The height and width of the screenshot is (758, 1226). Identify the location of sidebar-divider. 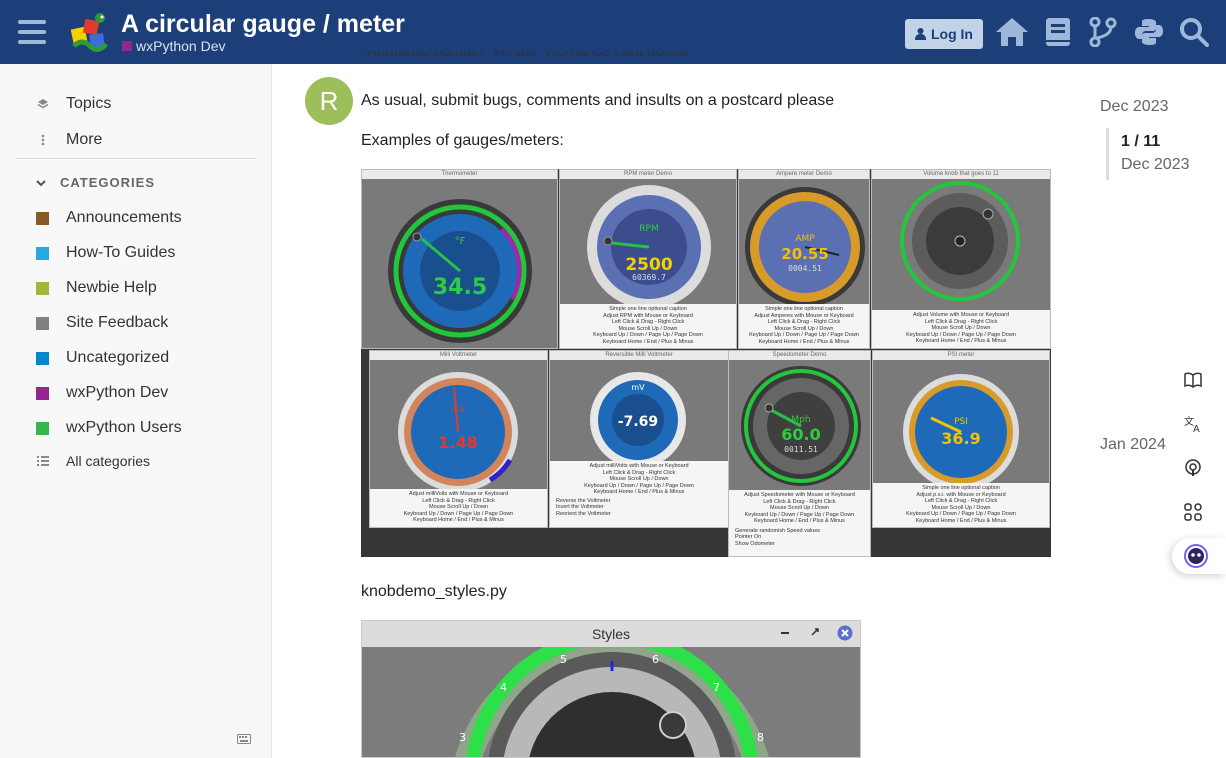
(136, 158).